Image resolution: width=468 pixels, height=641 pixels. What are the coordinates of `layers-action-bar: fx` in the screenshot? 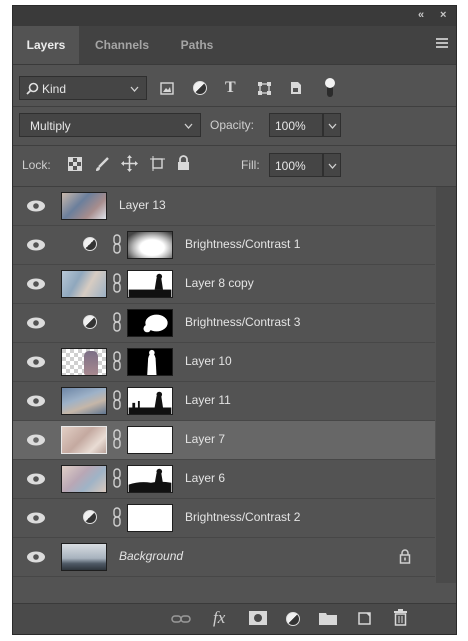 It's located at (234, 618).